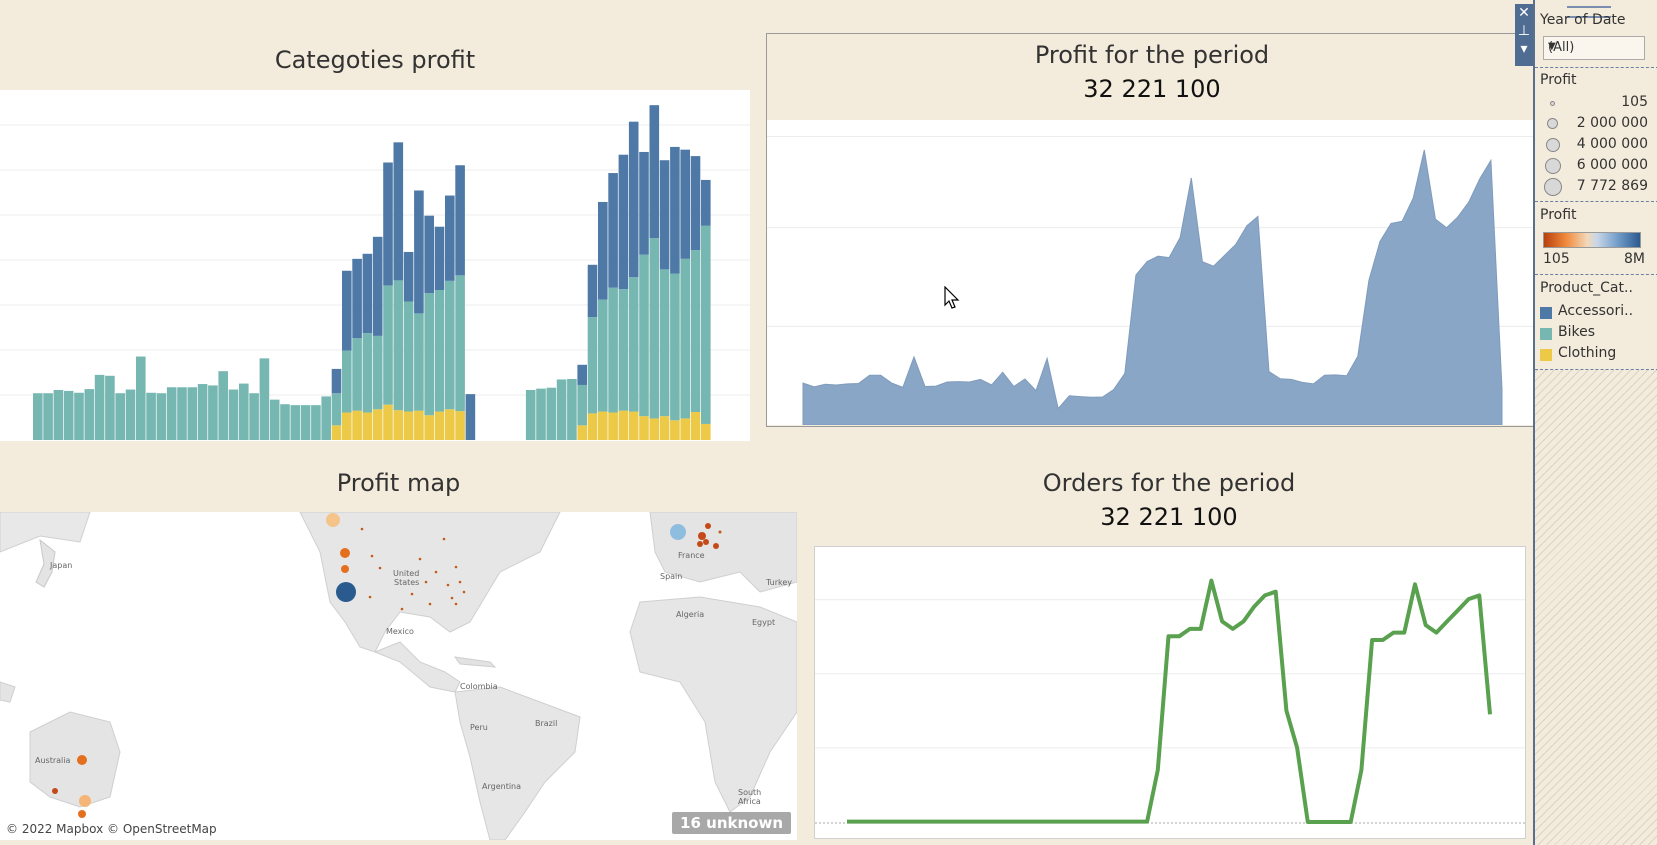 Image resolution: width=1657 pixels, height=845 pixels. What do you see at coordinates (1169, 701) in the screenshot?
I see `orders-line` at bounding box center [1169, 701].